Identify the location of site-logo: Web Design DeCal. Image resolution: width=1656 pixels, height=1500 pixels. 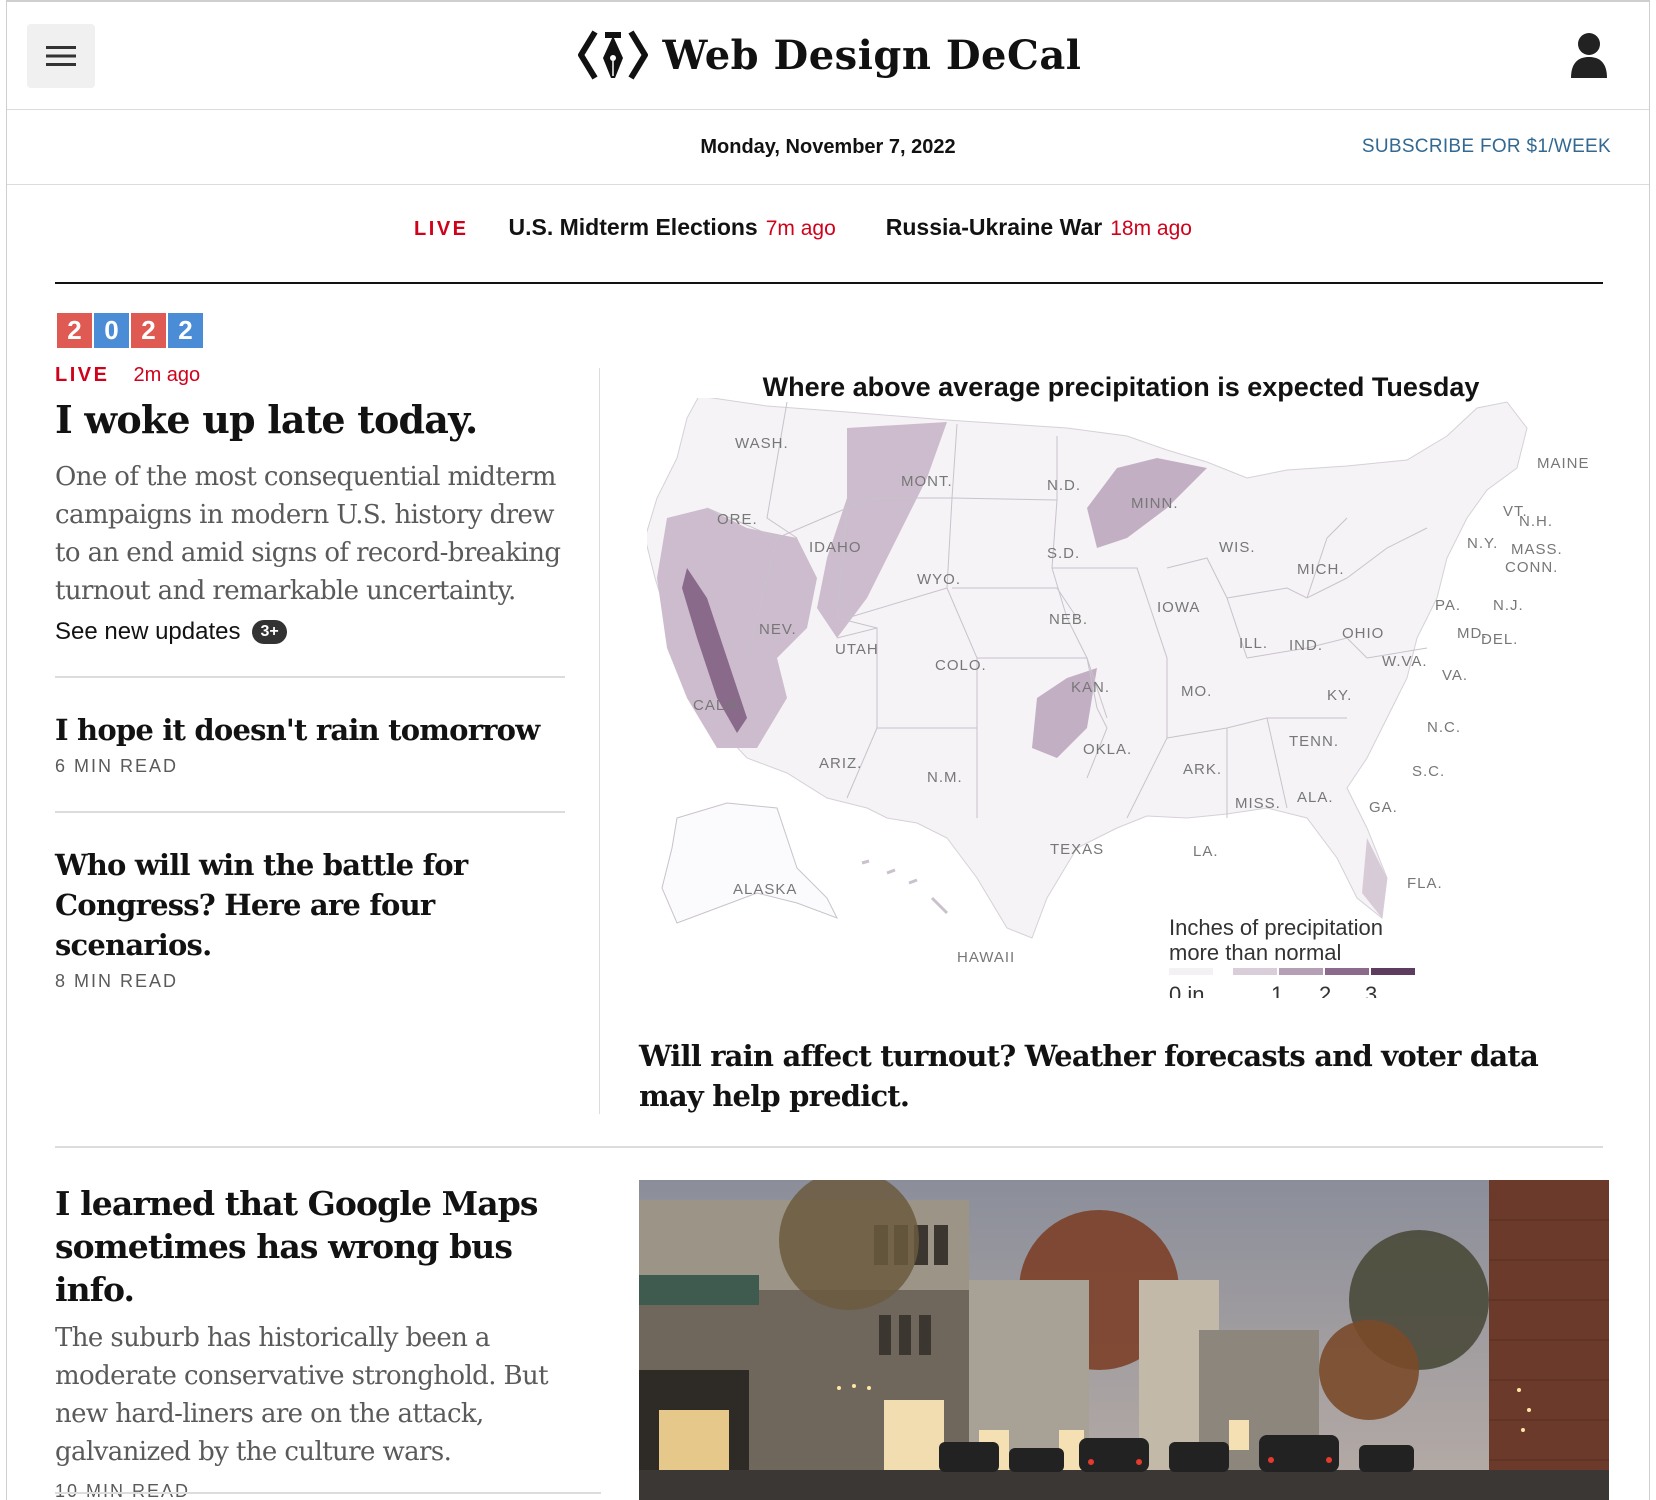
(828, 55).